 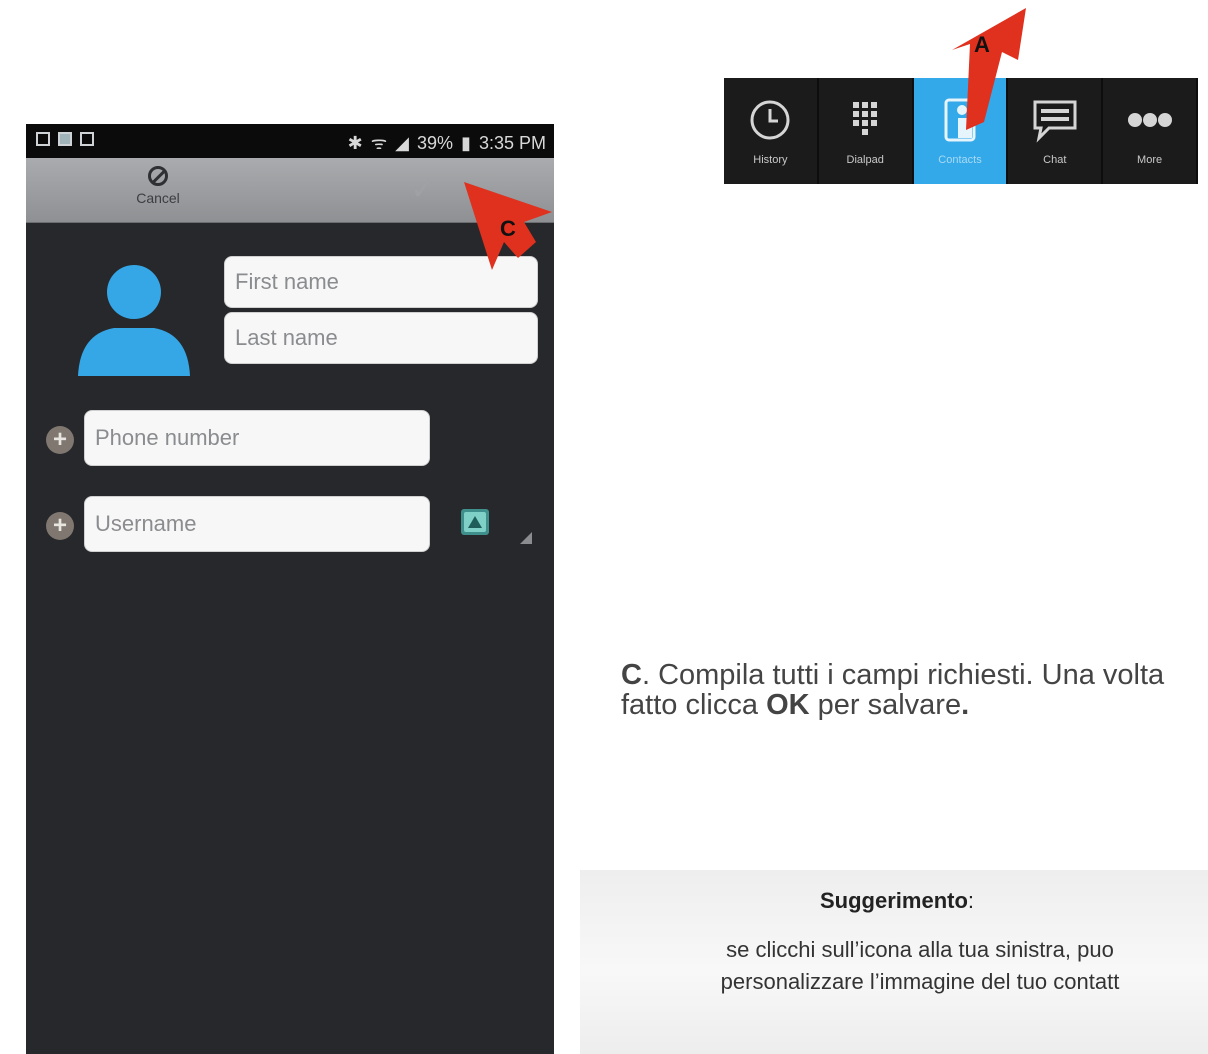 I want to click on tip-title-bold: Suggerimento, so click(x=894, y=900).